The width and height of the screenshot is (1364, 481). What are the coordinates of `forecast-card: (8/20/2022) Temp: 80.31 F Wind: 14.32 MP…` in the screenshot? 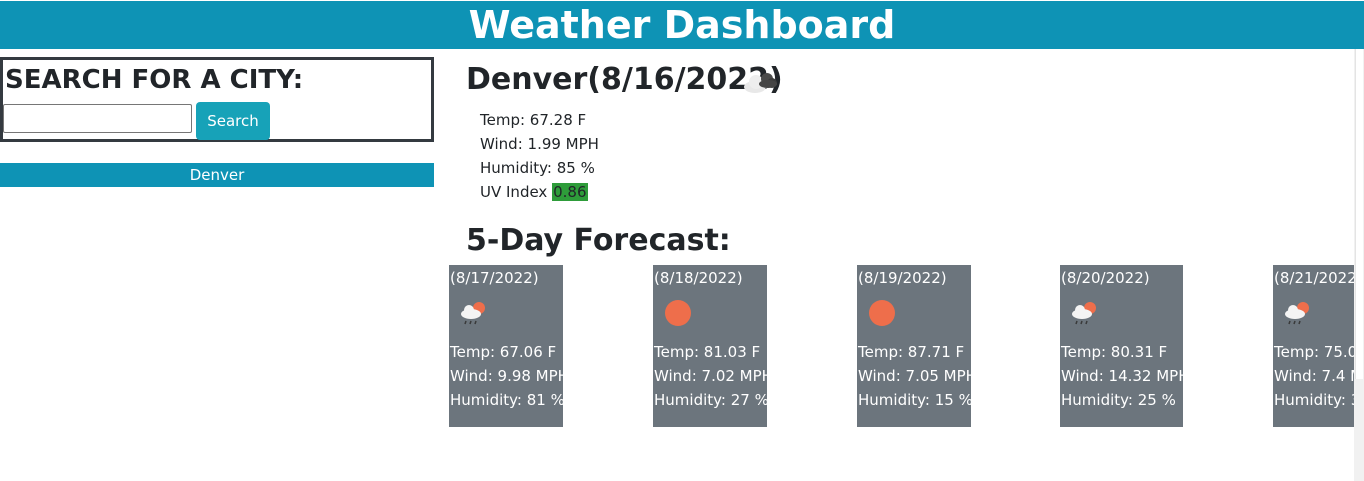 It's located at (1121, 346).